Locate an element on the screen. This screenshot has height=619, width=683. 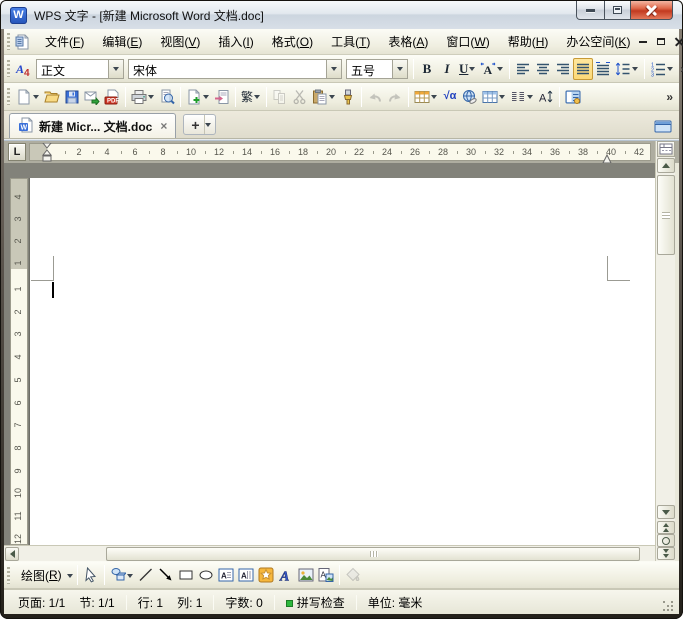
select-browse-object-button is located at coordinates (666, 540).